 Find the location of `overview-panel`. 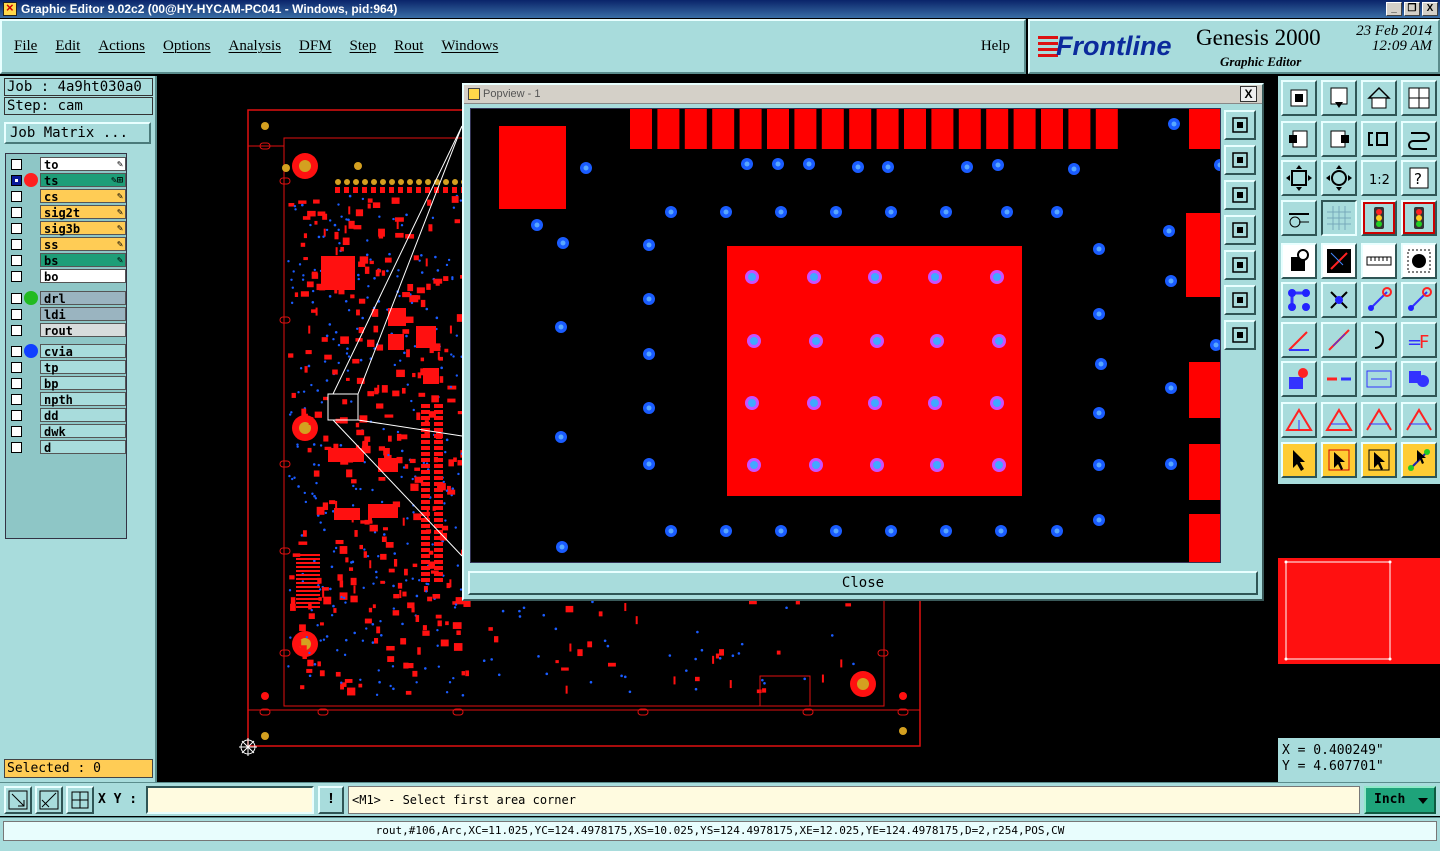

overview-panel is located at coordinates (1359, 611).